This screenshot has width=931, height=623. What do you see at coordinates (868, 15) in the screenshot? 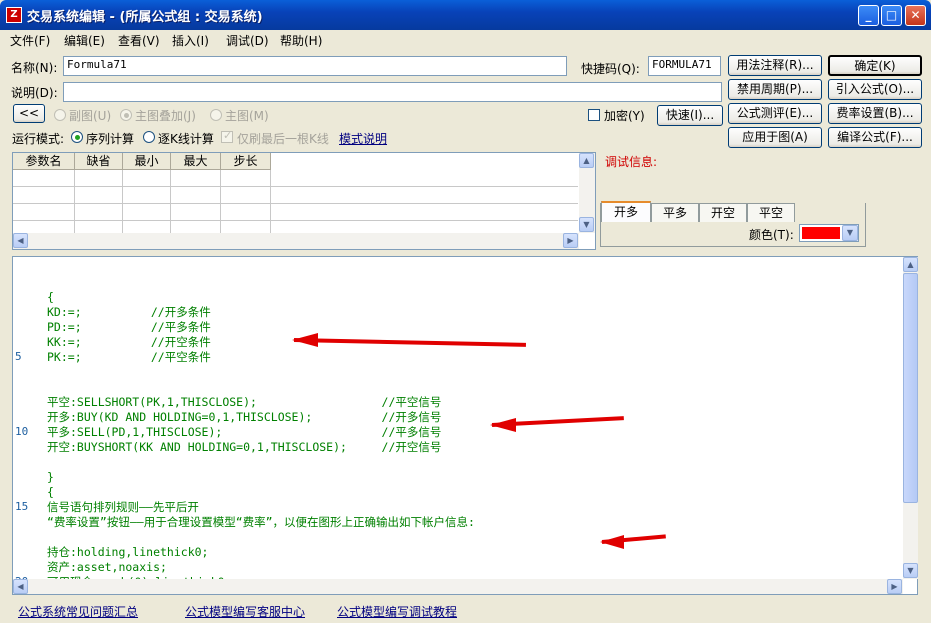
I see `minimize-button: _` at bounding box center [868, 15].